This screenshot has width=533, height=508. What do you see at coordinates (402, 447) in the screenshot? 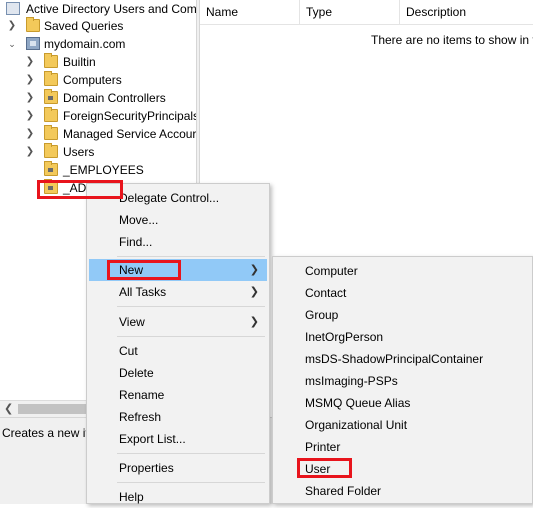
I see `submenu-item-printer: Printer` at bounding box center [402, 447].